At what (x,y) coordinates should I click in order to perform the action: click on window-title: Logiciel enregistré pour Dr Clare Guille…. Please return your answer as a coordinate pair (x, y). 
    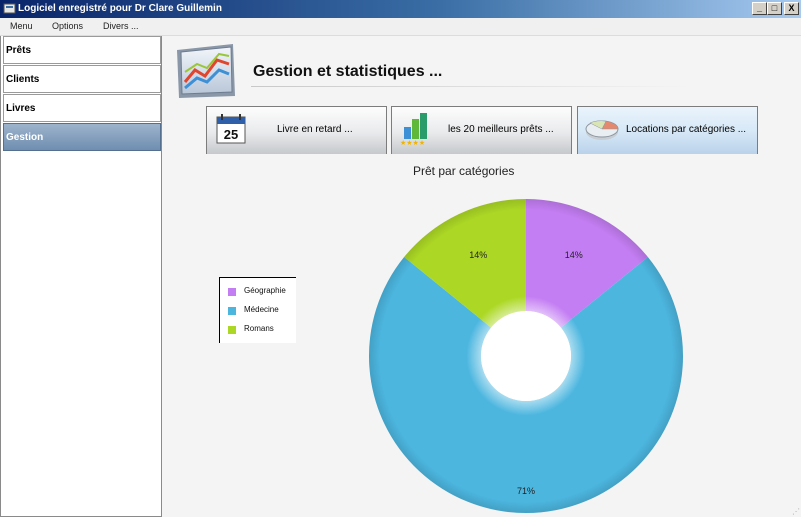
    Looking at the image, I should click on (120, 8).